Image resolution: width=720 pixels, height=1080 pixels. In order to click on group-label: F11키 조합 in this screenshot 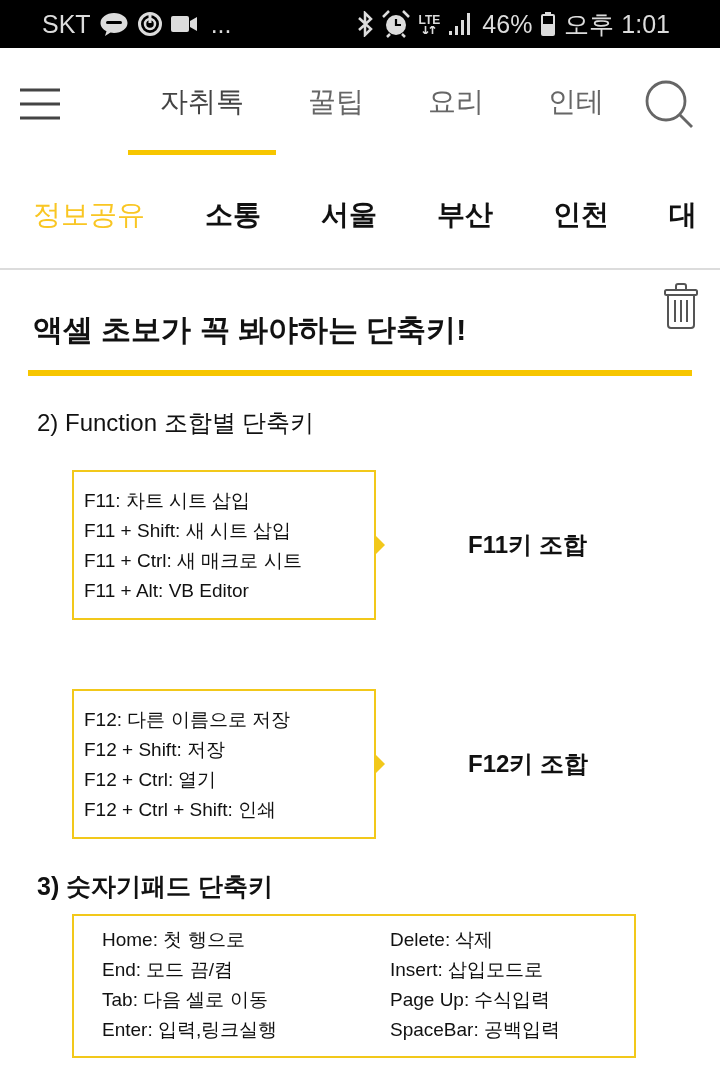, I will do `click(527, 545)`.